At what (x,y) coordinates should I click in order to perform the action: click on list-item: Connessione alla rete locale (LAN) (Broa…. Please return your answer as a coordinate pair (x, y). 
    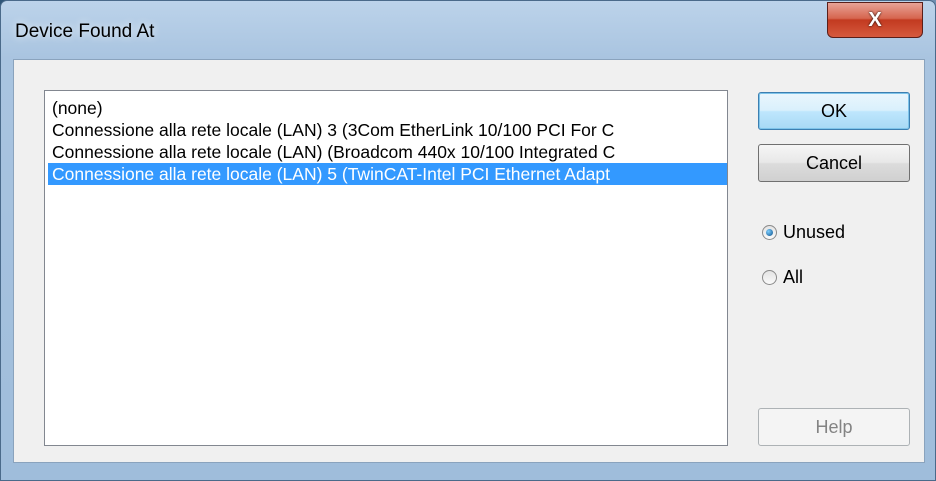
    Looking at the image, I should click on (387, 152).